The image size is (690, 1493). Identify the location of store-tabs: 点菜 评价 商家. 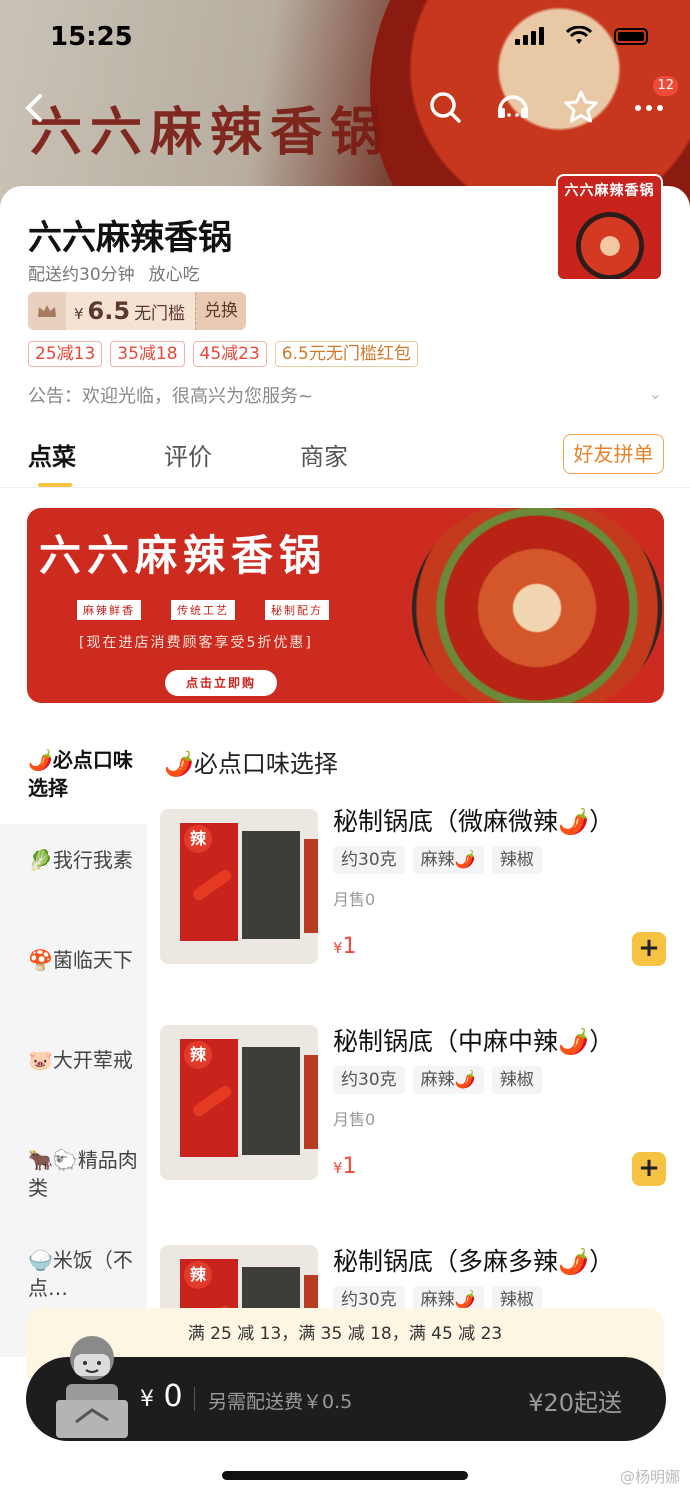
(188, 462).